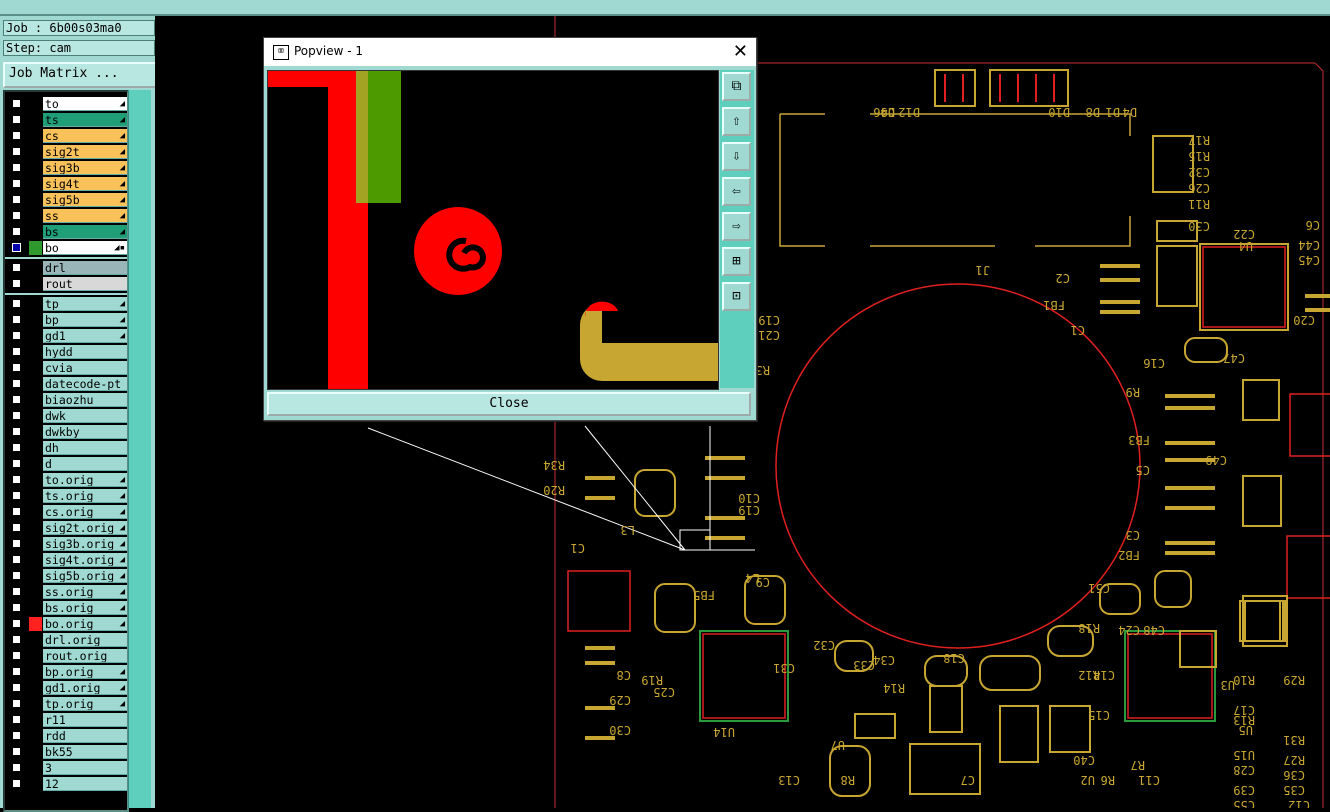  What do you see at coordinates (85, 704) in the screenshot?
I see `layer-name: tp.orig ◢` at bounding box center [85, 704].